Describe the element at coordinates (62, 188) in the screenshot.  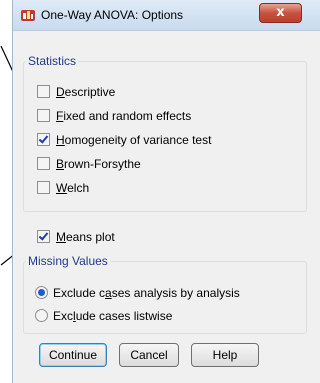
I see `welch-mnemonic: W` at that location.